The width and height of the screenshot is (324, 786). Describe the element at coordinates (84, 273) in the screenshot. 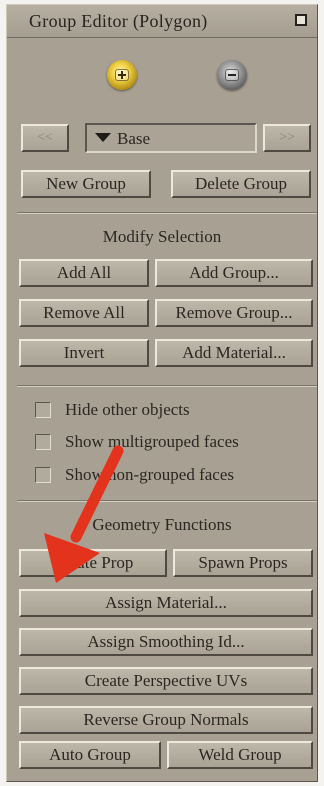

I see `add-all-button: Add All` at that location.